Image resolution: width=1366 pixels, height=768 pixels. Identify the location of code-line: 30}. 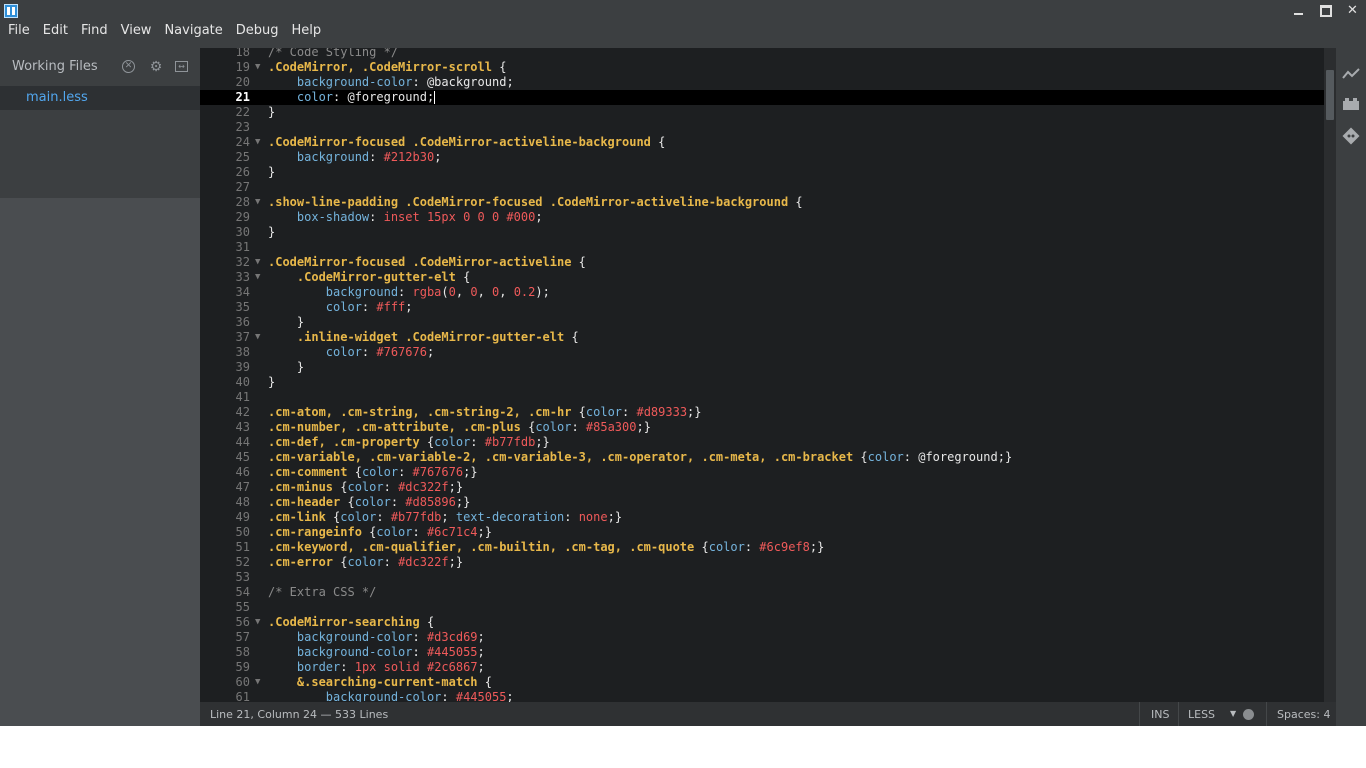
(762, 232).